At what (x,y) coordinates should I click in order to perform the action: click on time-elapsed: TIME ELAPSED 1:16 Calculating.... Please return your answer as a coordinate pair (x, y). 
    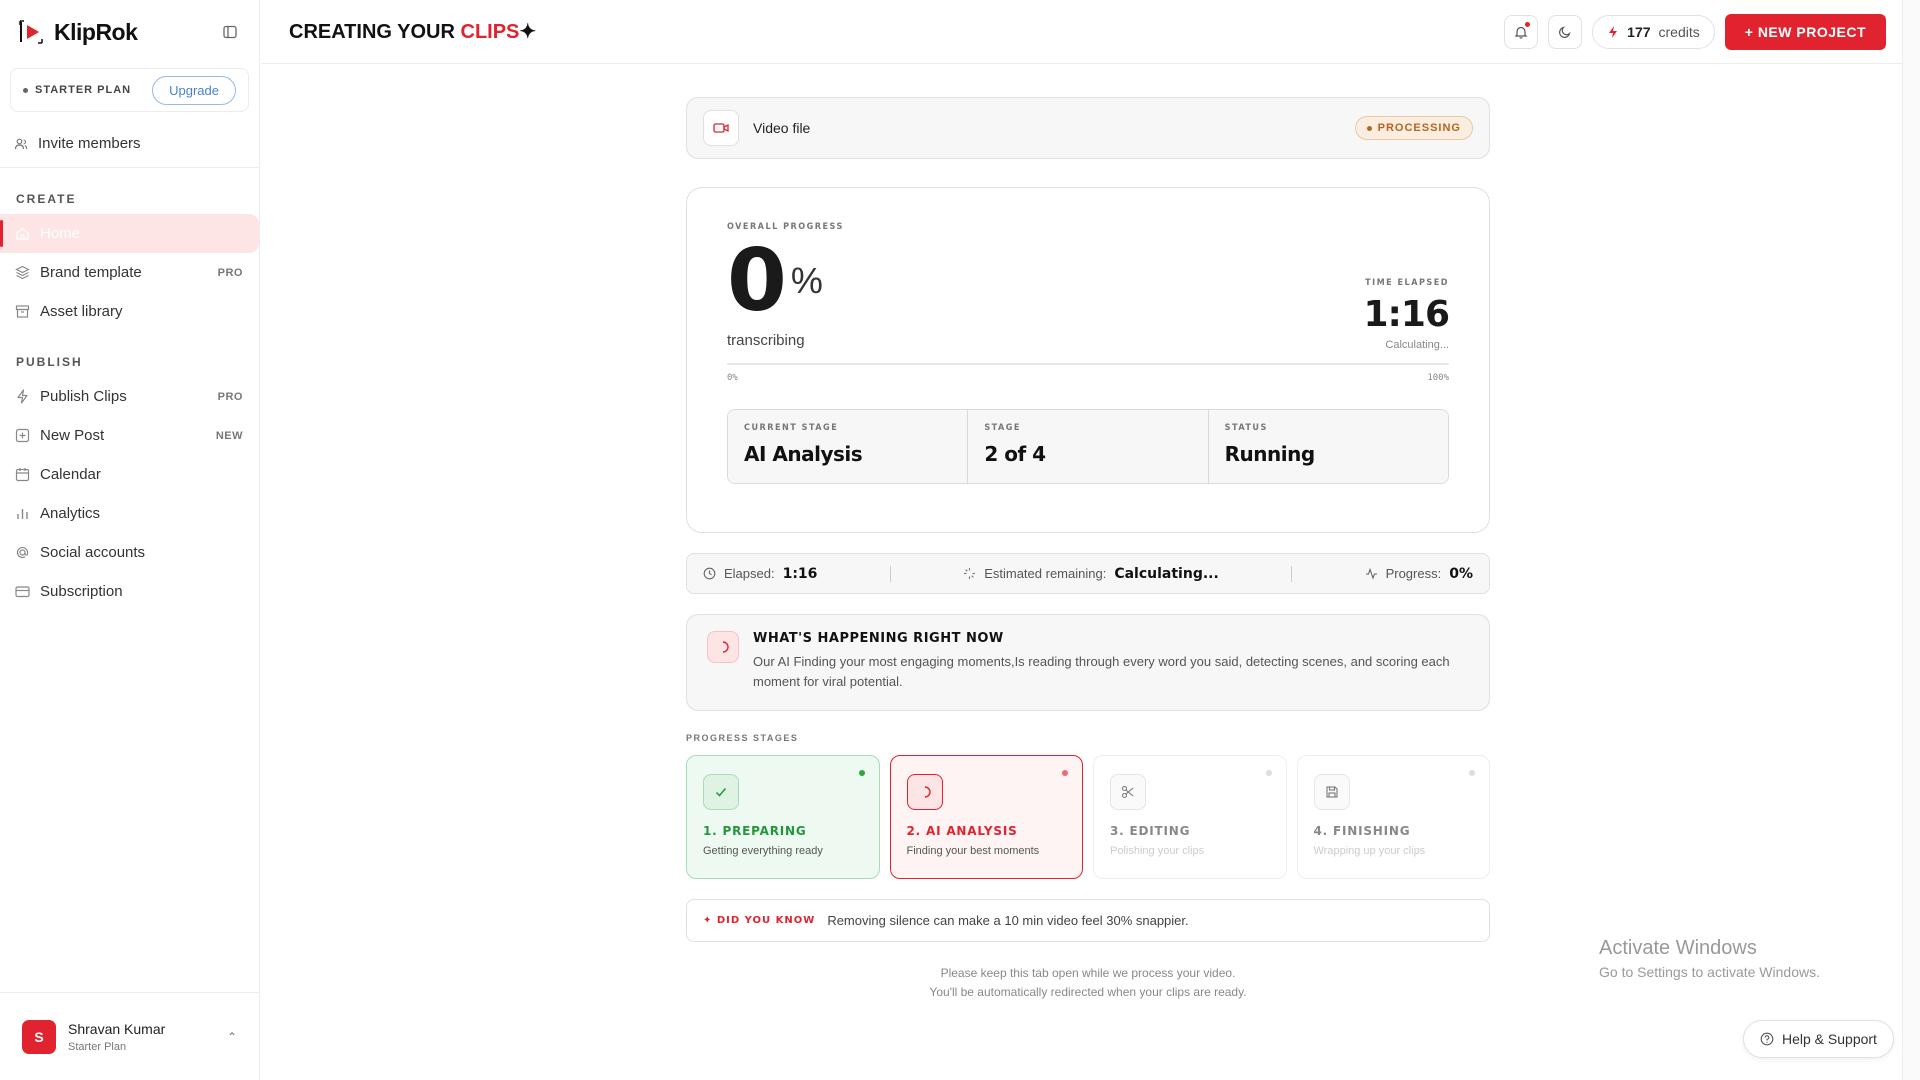
    Looking at the image, I should click on (1406, 314).